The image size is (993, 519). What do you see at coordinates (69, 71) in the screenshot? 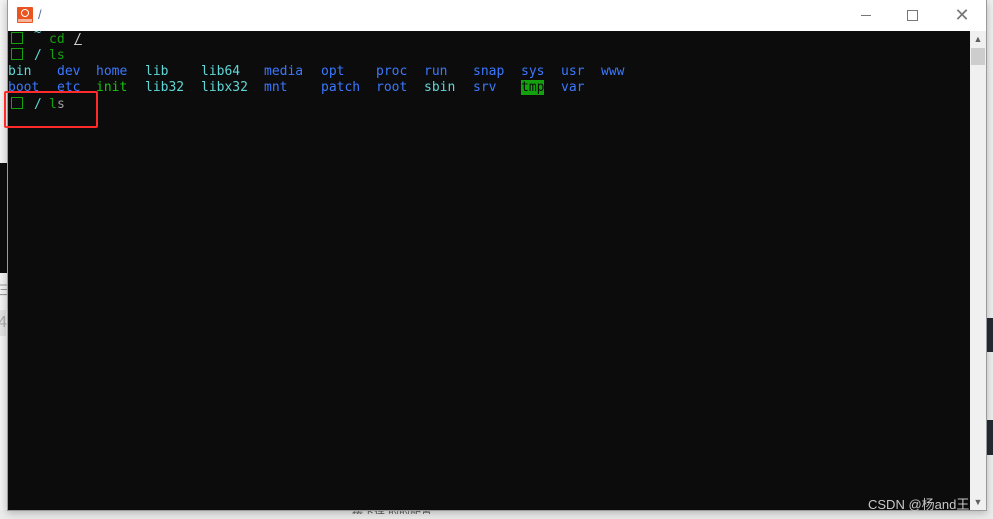
I see `ls-entry: dev` at bounding box center [69, 71].